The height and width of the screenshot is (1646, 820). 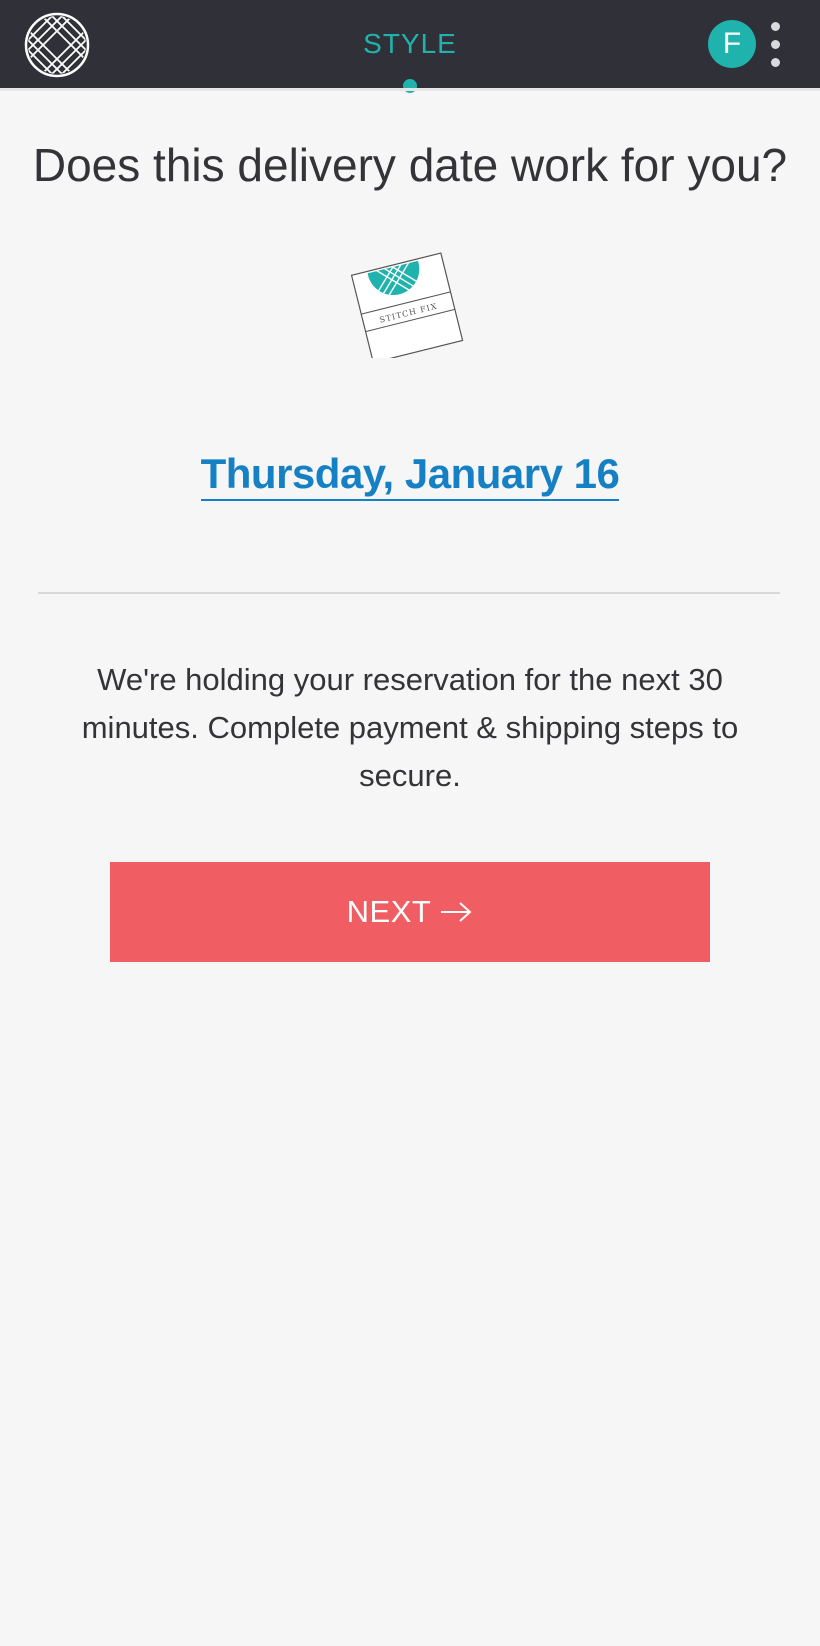 I want to click on page-title: Does this delivery date work for you?, so click(x=410, y=165).